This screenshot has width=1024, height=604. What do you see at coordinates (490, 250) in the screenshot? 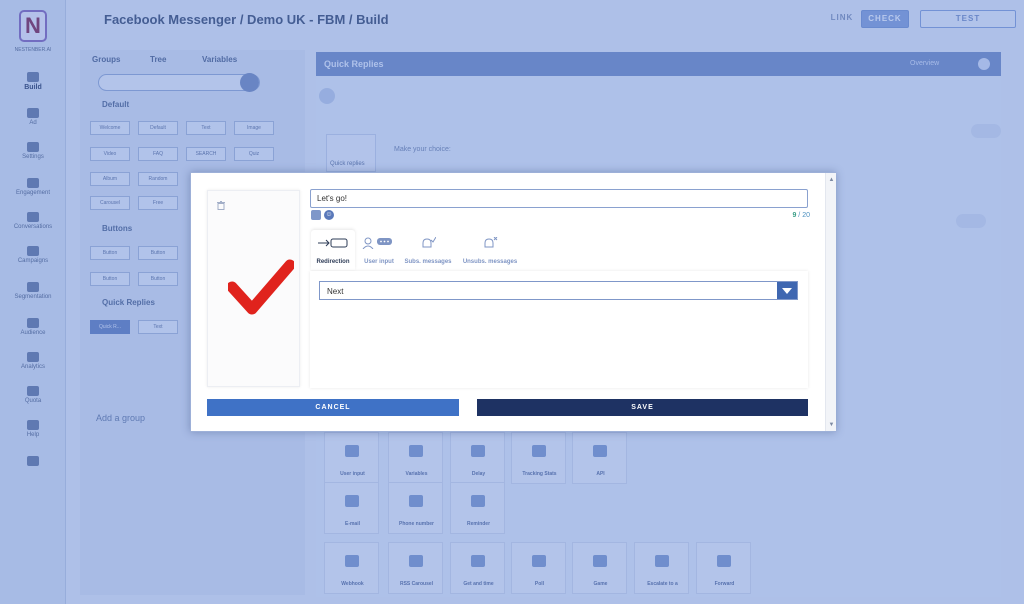
I see `tab-unsubs-messages: Unsubs. messages` at bounding box center [490, 250].